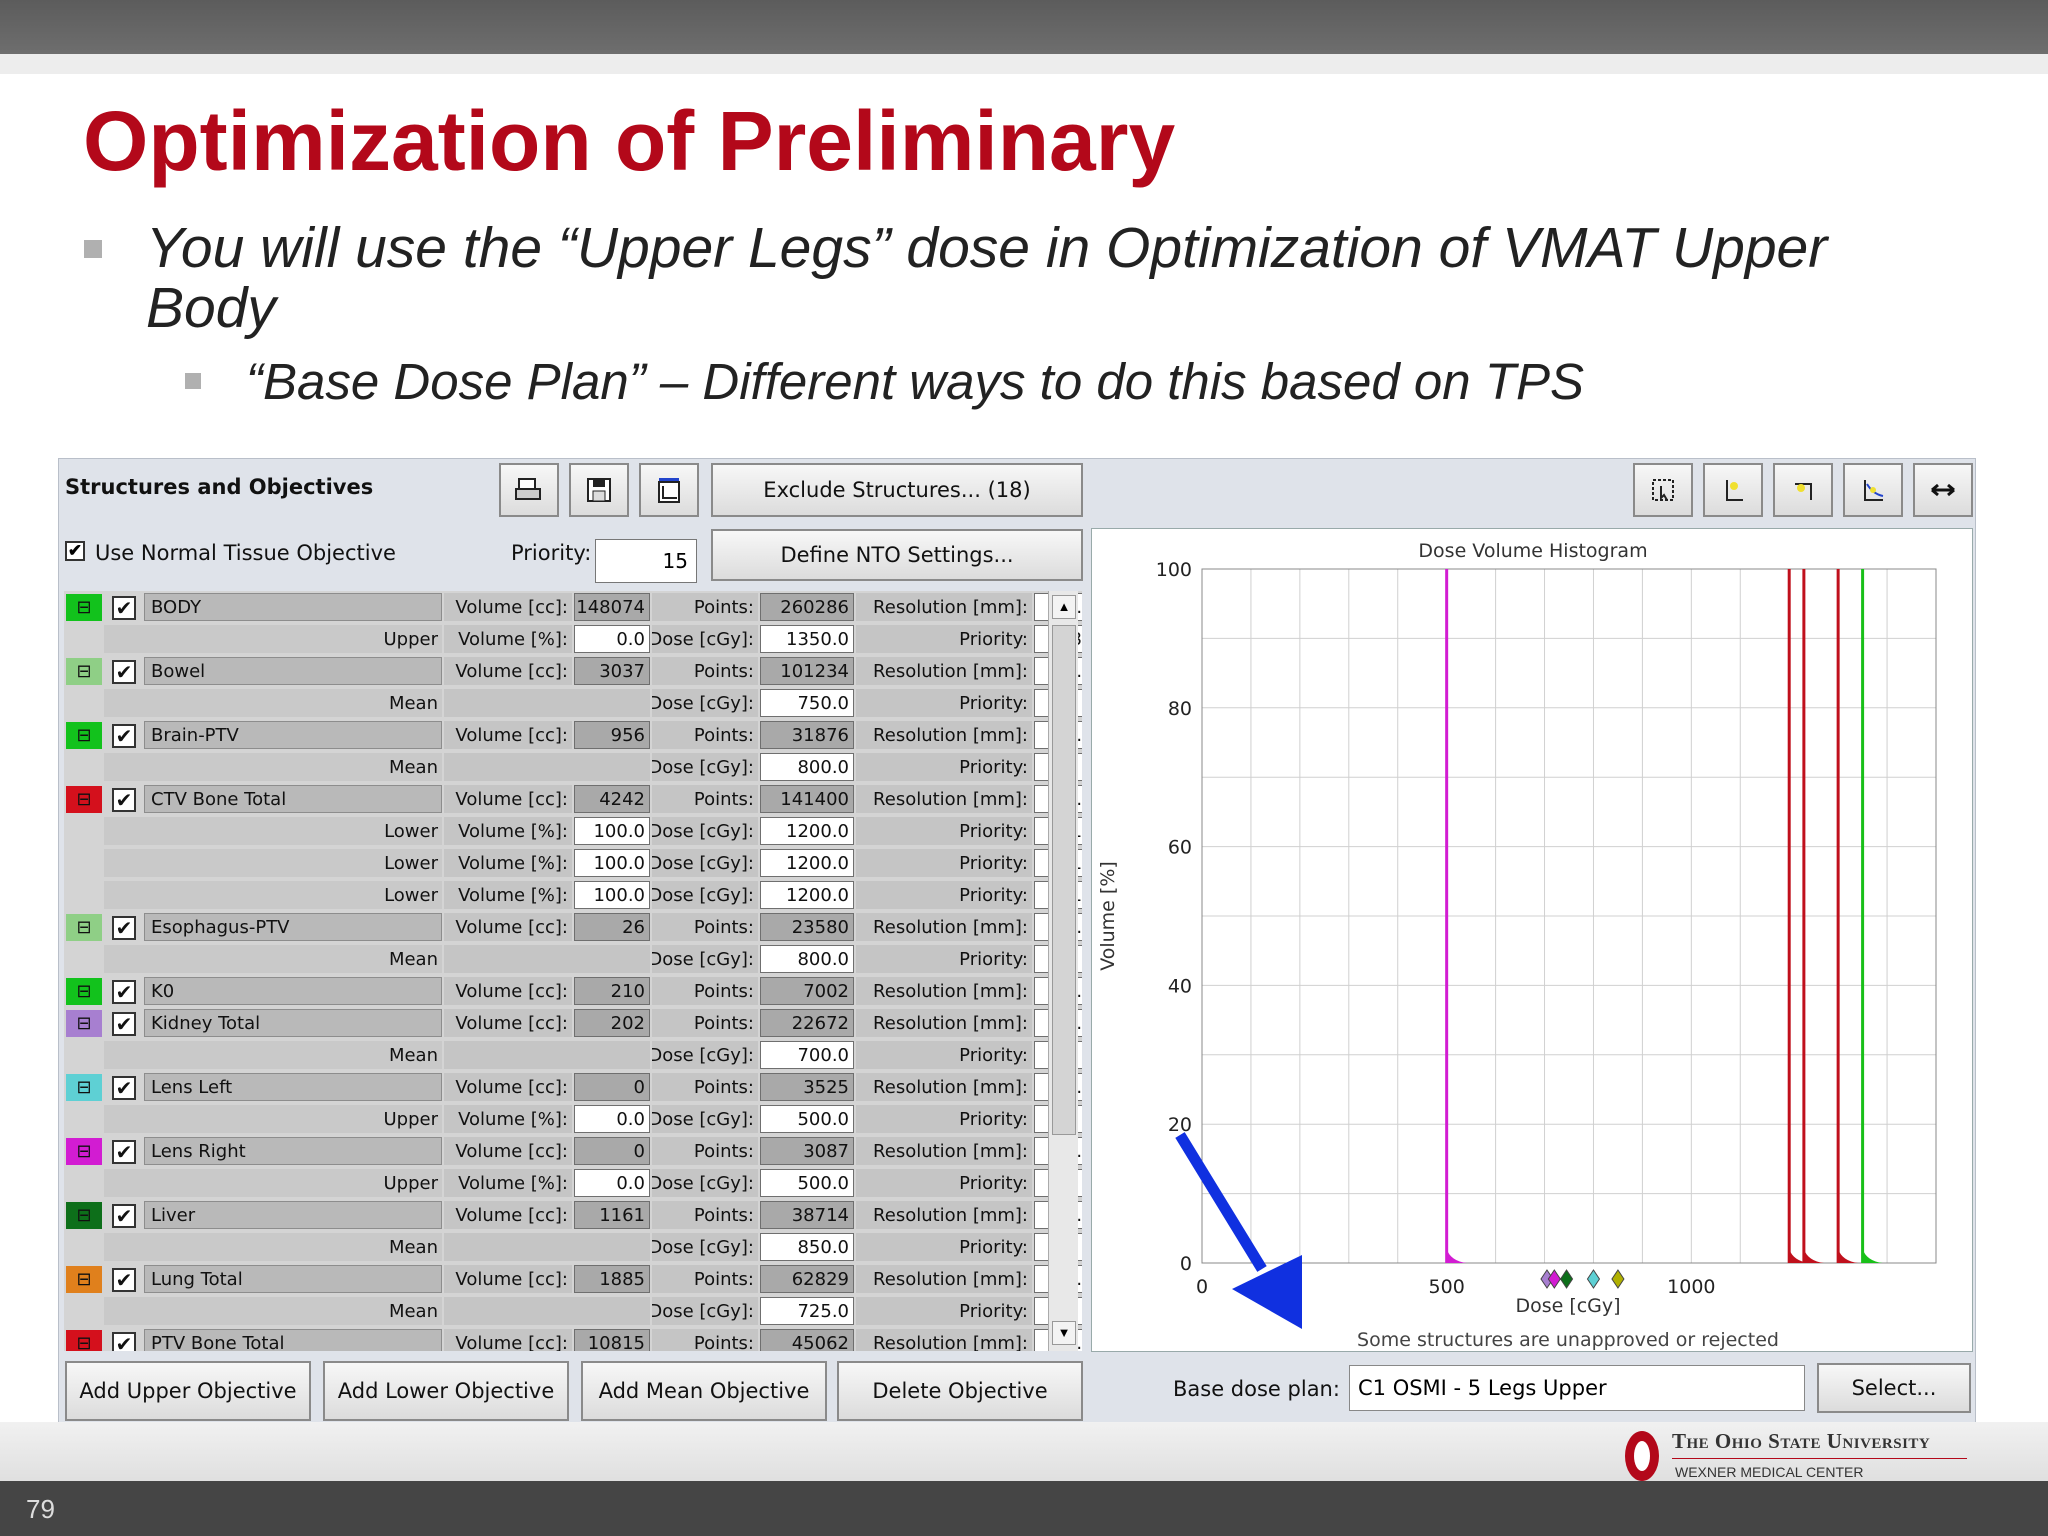  Describe the element at coordinates (75, 551) in the screenshot. I see `use-nto-checkbox: ✔` at that location.